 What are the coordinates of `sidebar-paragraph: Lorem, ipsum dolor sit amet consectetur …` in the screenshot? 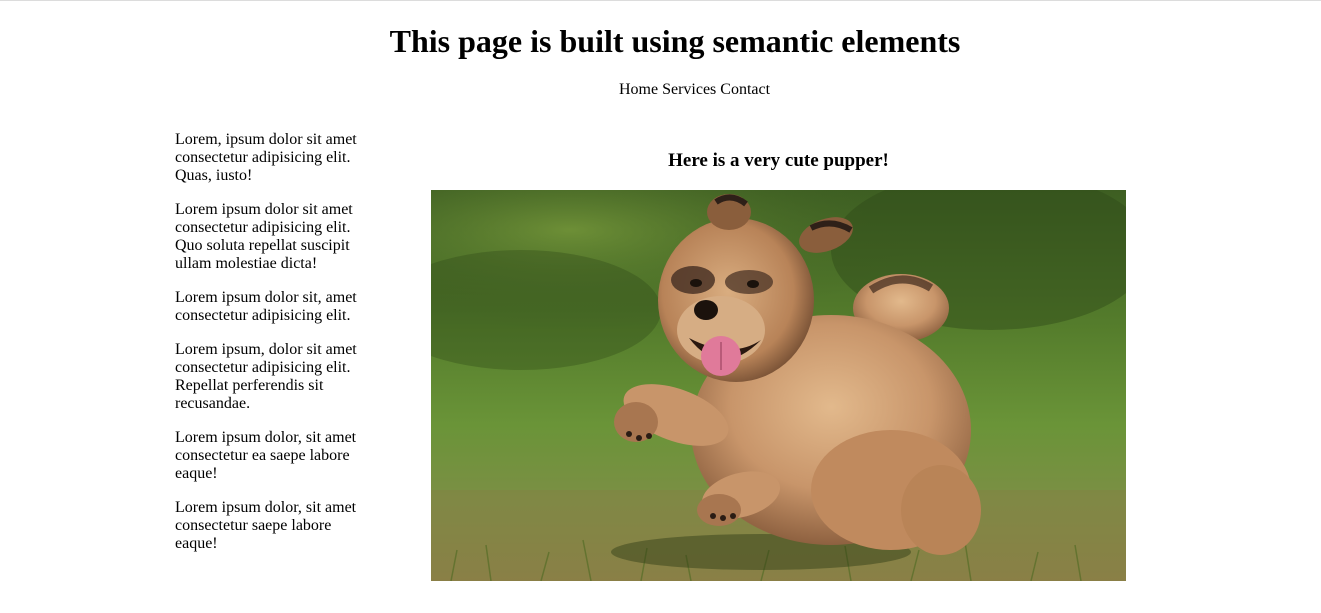 It's located at (266, 157).